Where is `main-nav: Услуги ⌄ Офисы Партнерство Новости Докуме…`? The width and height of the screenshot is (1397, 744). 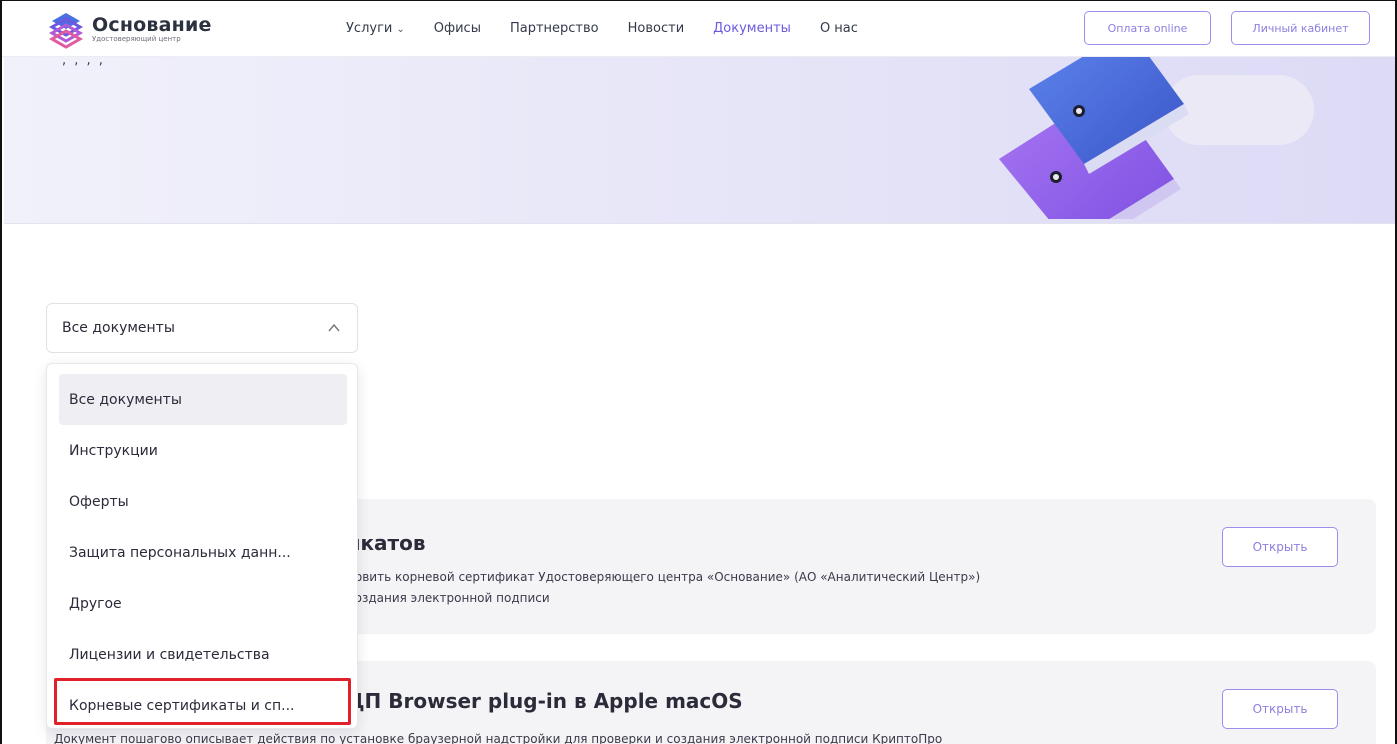 main-nav: Услуги ⌄ Офисы Партнерство Новости Докуме… is located at coordinates (616, 28).